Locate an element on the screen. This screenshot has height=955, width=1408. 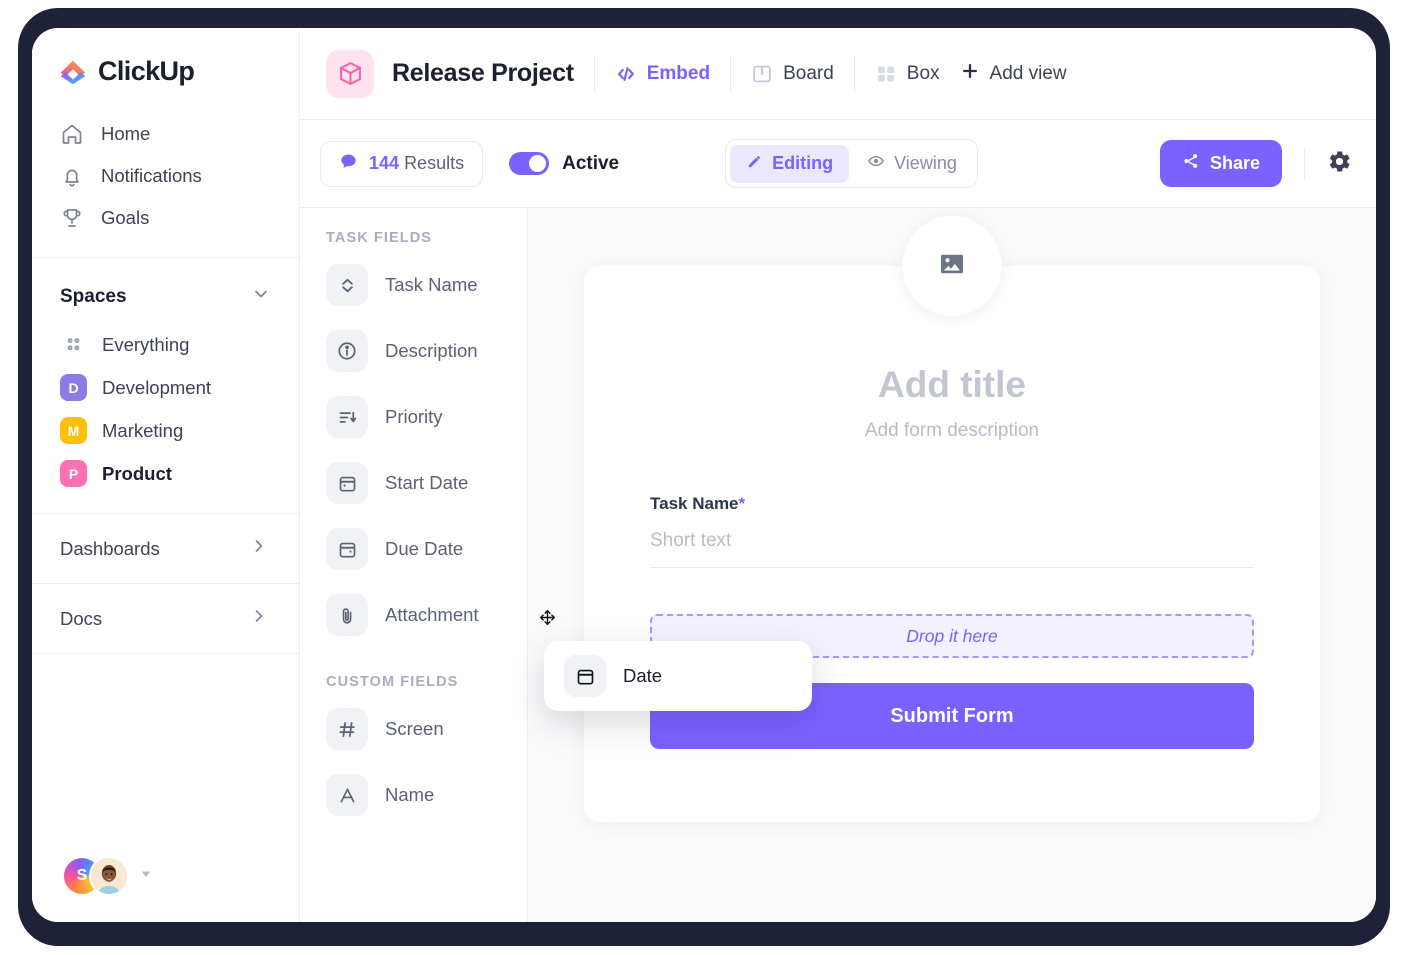
share-button: Share is located at coordinates (1220, 163).